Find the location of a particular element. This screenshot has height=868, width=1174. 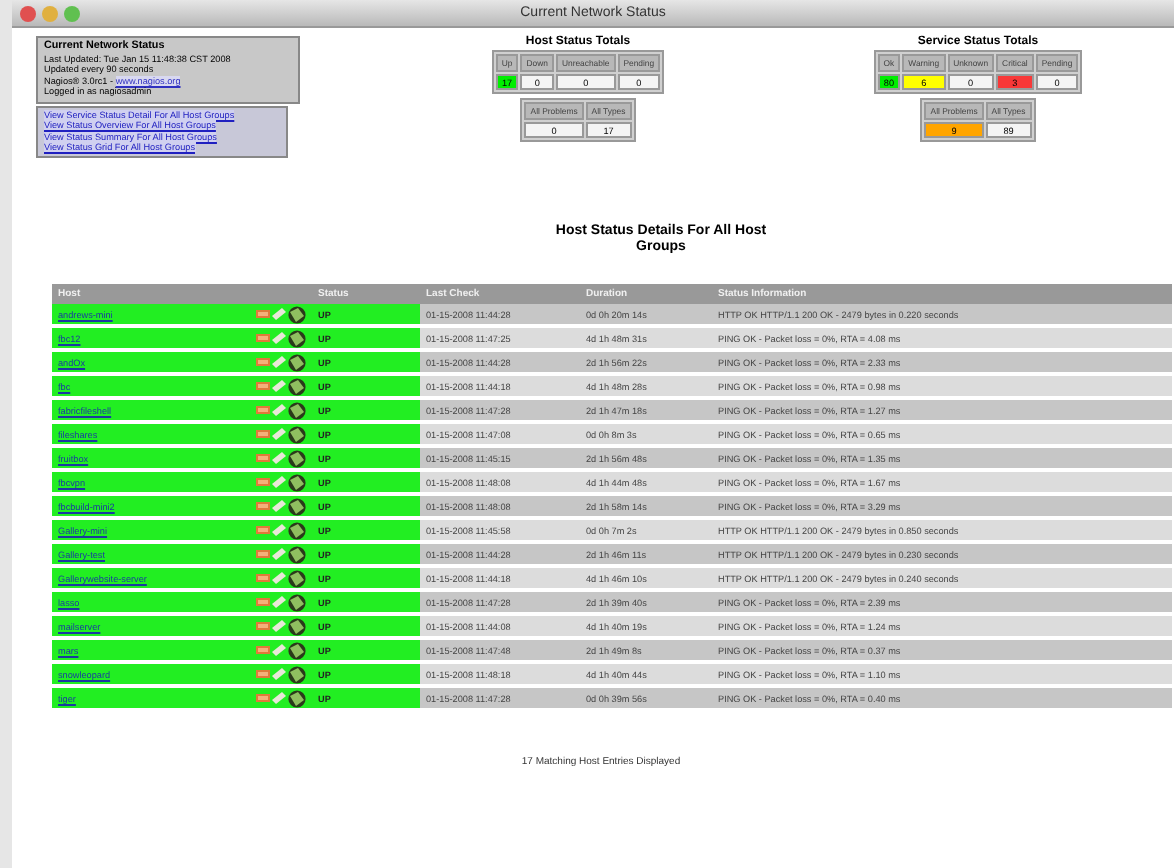

zoom-button is located at coordinates (72, 13).